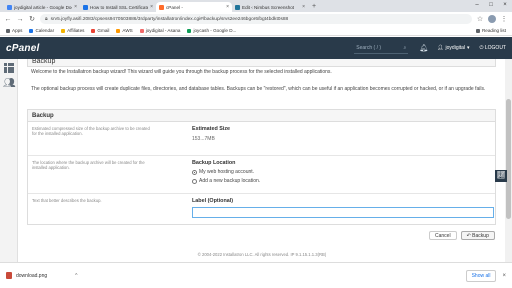 The width and height of the screenshot is (512, 288). Describe the element at coordinates (477, 235) in the screenshot. I see `backup-button: ↶ Backup` at that location.